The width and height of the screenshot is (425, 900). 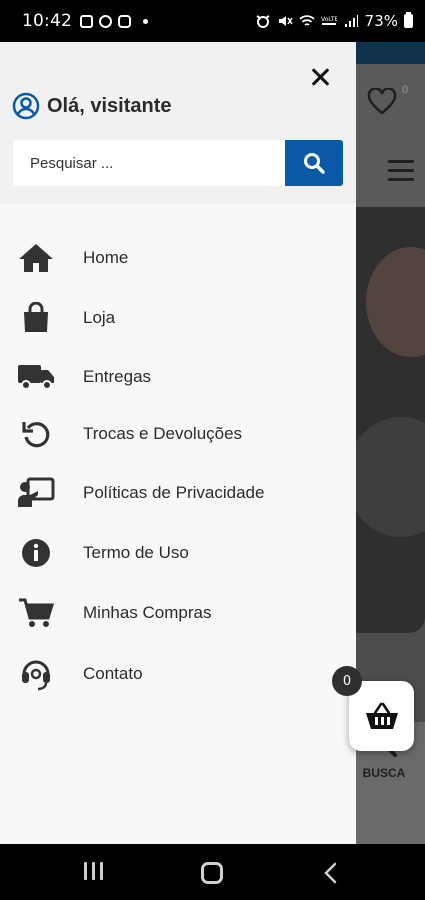 I want to click on battery-icon, so click(x=408, y=20).